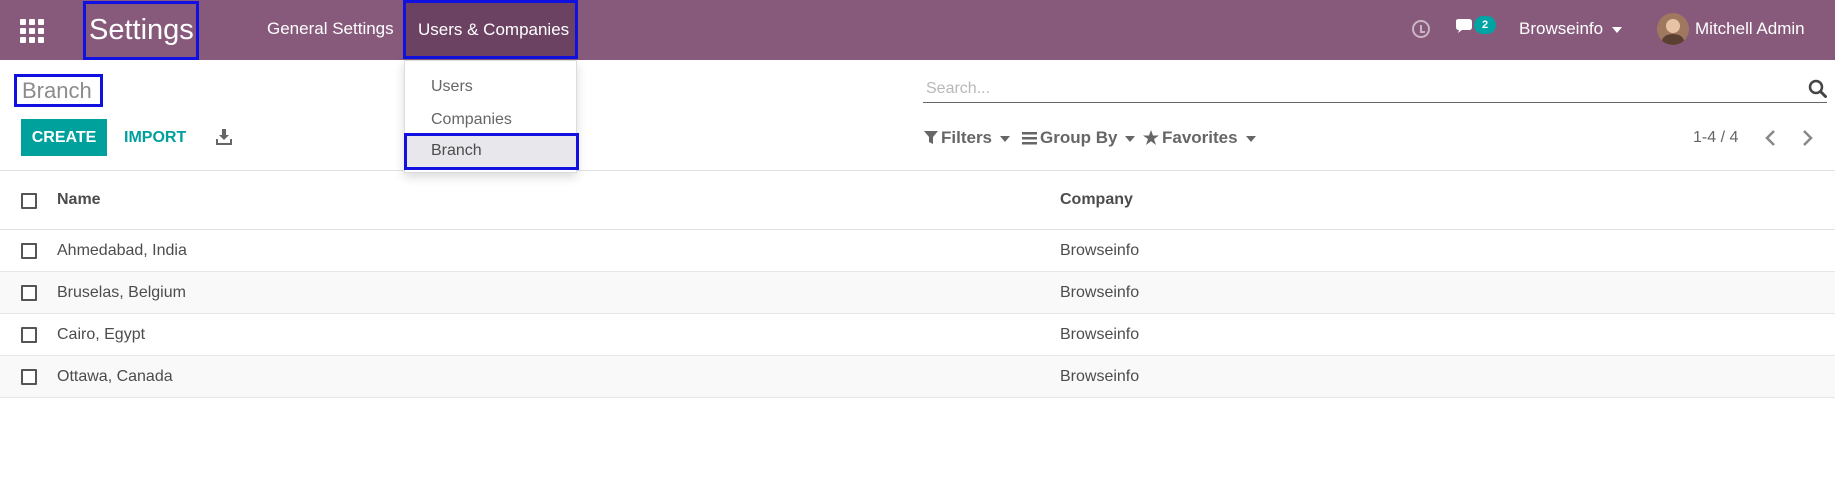  What do you see at coordinates (1715, 137) in the screenshot?
I see `pager-value: 1-4 / 4` at bounding box center [1715, 137].